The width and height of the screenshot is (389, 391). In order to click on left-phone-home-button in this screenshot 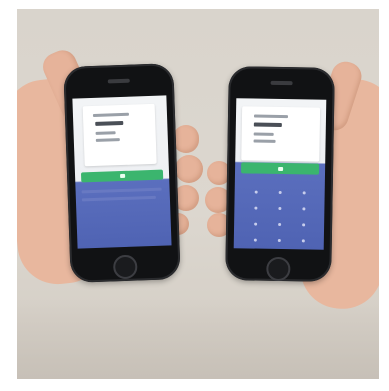, I will do `click(125, 267)`.